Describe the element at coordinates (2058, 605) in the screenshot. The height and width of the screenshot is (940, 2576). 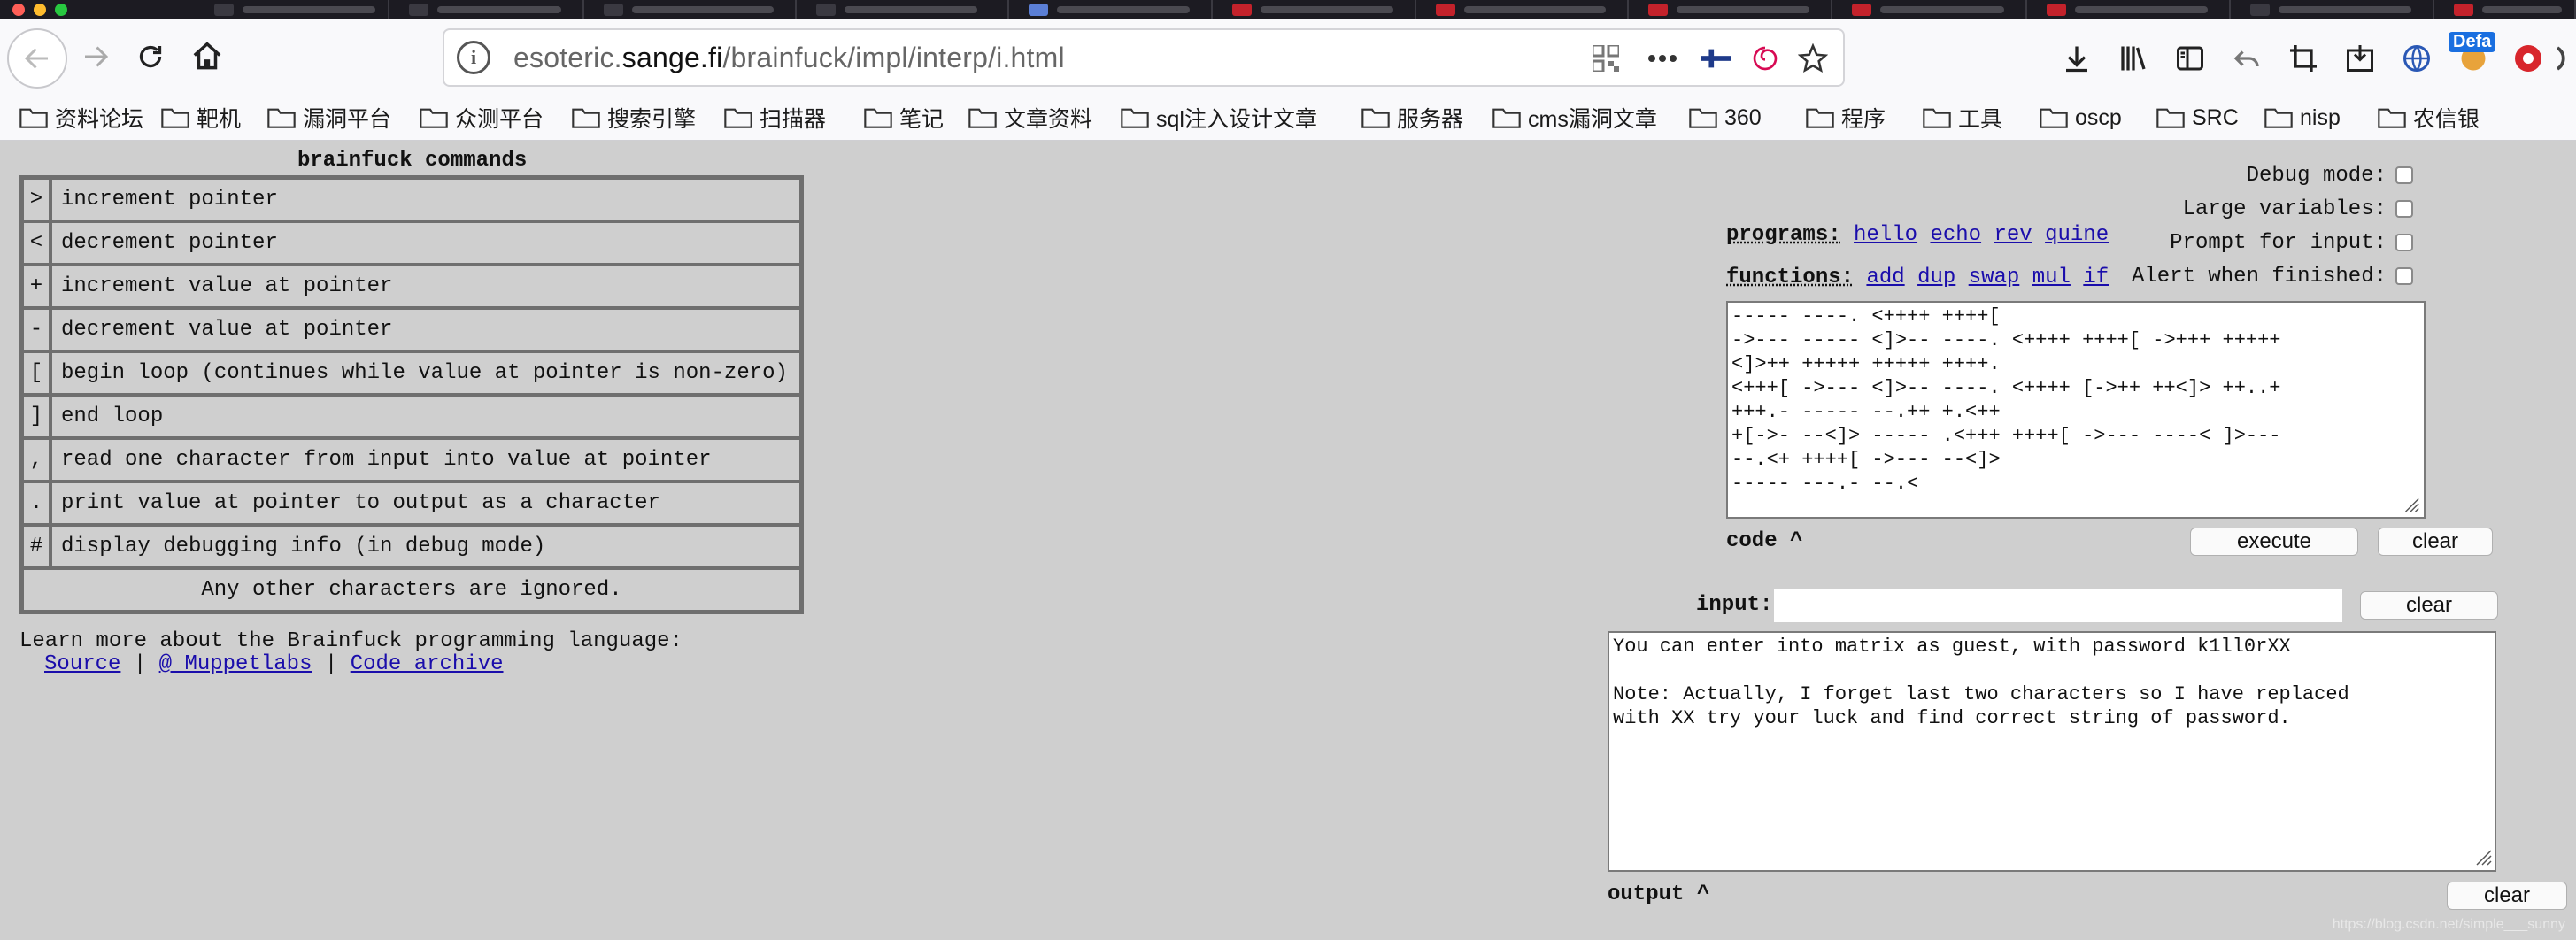
I see `input-field` at that location.